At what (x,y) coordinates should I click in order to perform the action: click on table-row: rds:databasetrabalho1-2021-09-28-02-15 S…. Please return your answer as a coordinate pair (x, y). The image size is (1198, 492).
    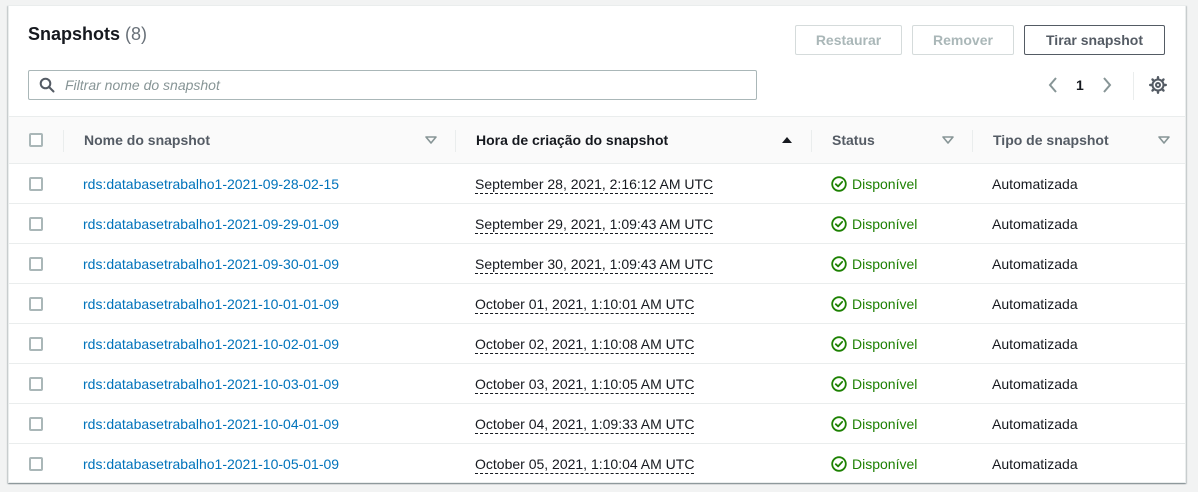
    Looking at the image, I should click on (597, 184).